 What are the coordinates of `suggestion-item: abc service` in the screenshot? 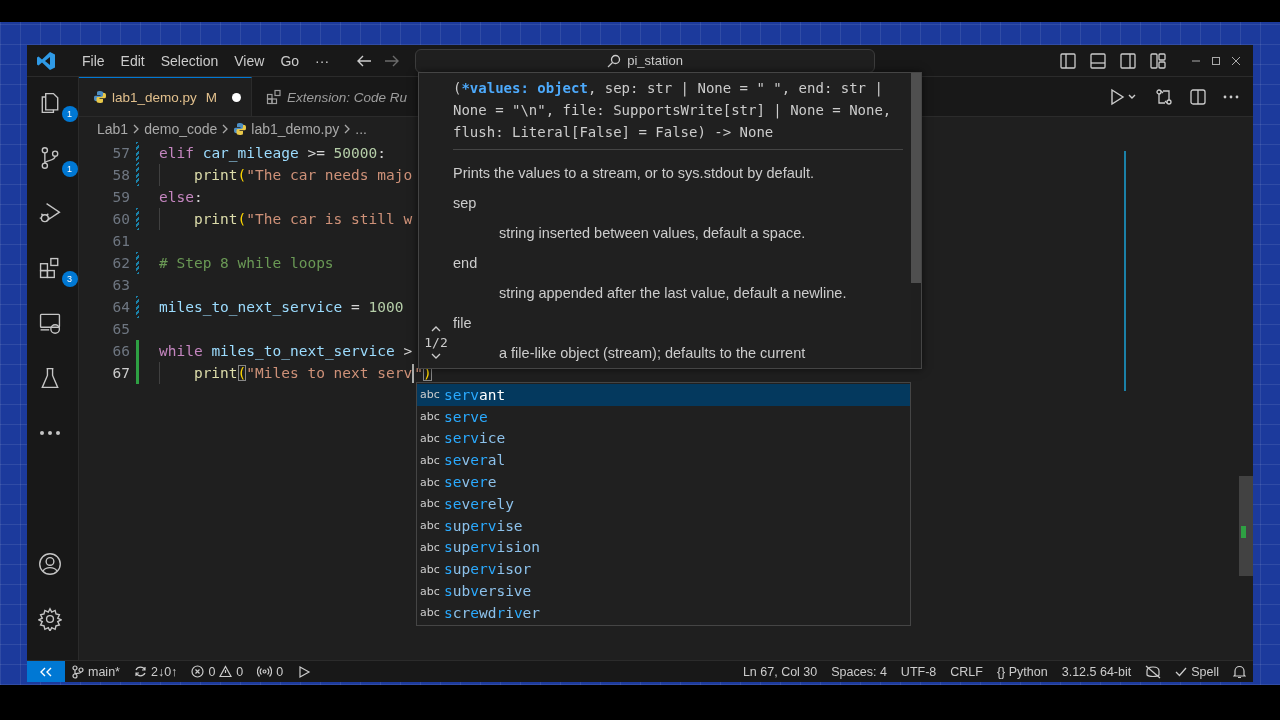 It's located at (663, 438).